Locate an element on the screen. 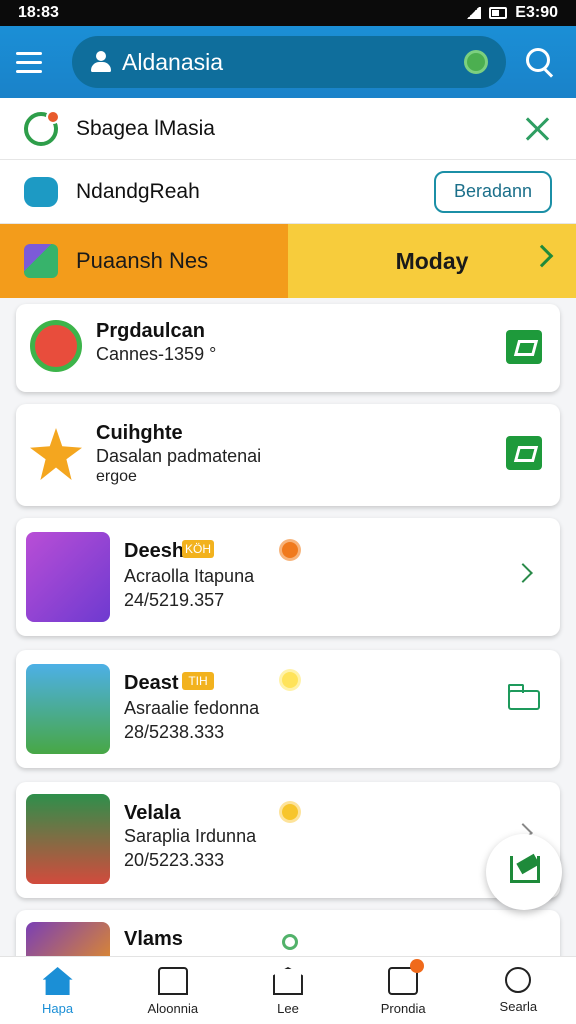  star-logo-icon is located at coordinates (56, 454).